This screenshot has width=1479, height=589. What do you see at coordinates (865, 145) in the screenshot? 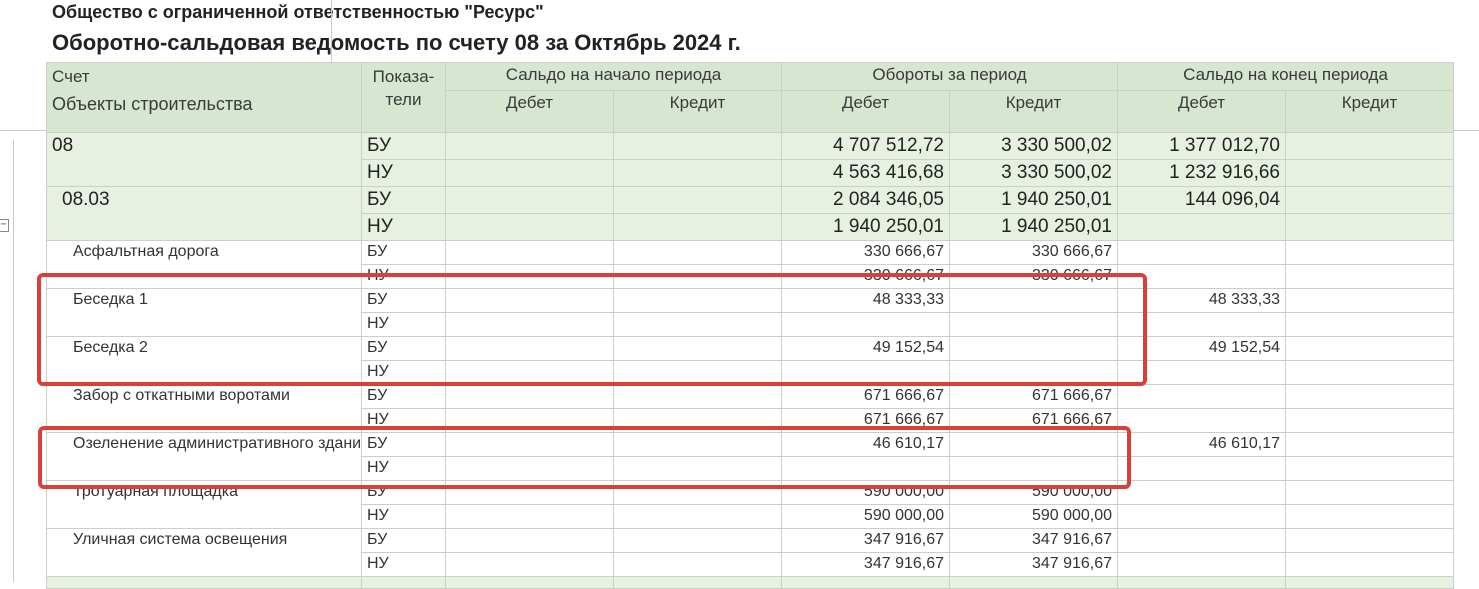
I see `turnover-debit-cell: 4 707 512,72` at bounding box center [865, 145].